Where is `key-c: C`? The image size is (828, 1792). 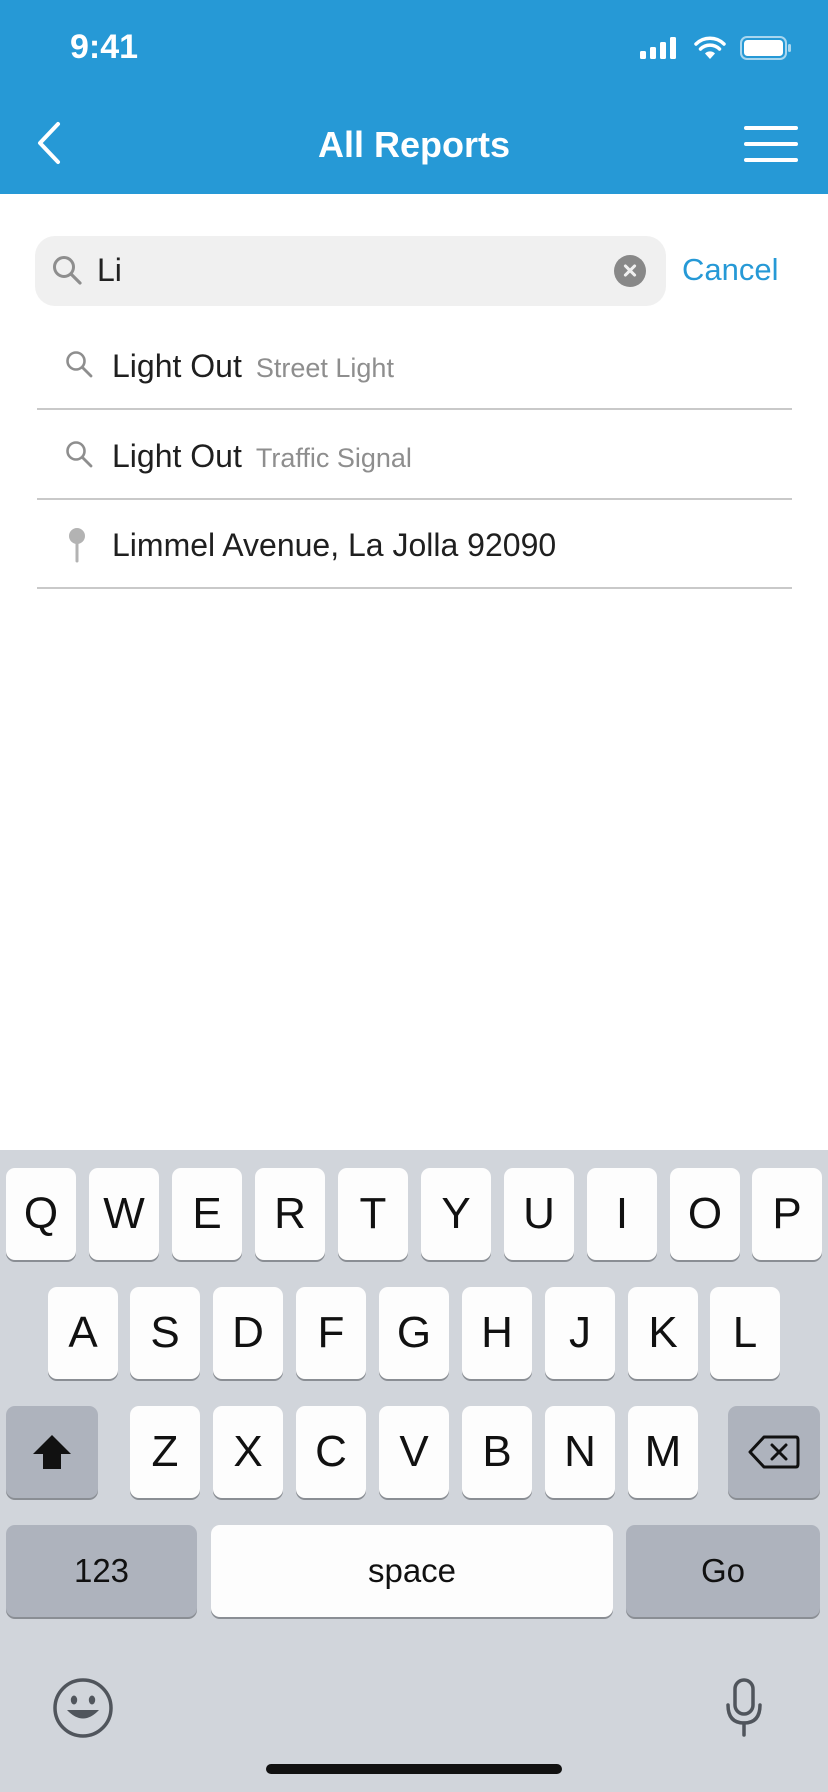
key-c: C is located at coordinates (331, 1452).